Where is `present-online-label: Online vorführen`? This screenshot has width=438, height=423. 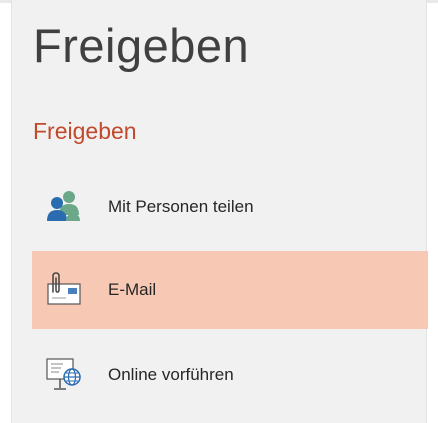 present-online-label: Online vorführen is located at coordinates (171, 374).